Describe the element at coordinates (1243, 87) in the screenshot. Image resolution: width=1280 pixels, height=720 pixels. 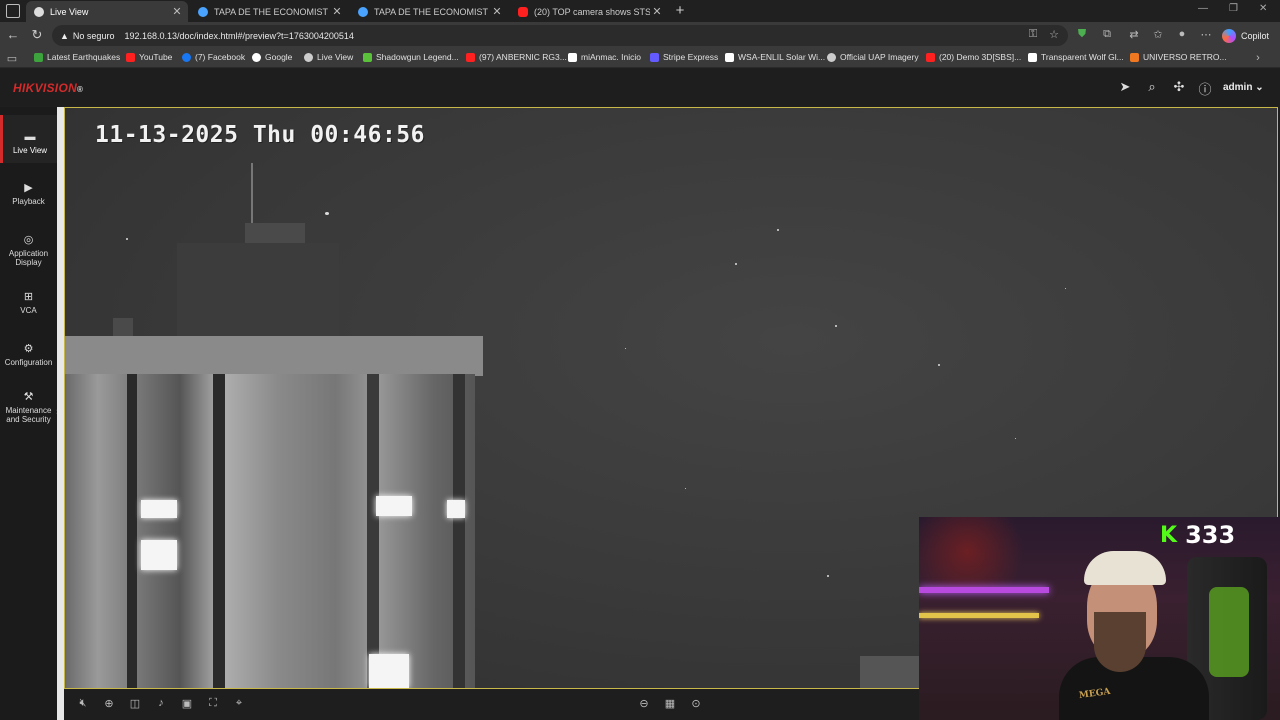
I see `user-menu: admin ⌄` at that location.